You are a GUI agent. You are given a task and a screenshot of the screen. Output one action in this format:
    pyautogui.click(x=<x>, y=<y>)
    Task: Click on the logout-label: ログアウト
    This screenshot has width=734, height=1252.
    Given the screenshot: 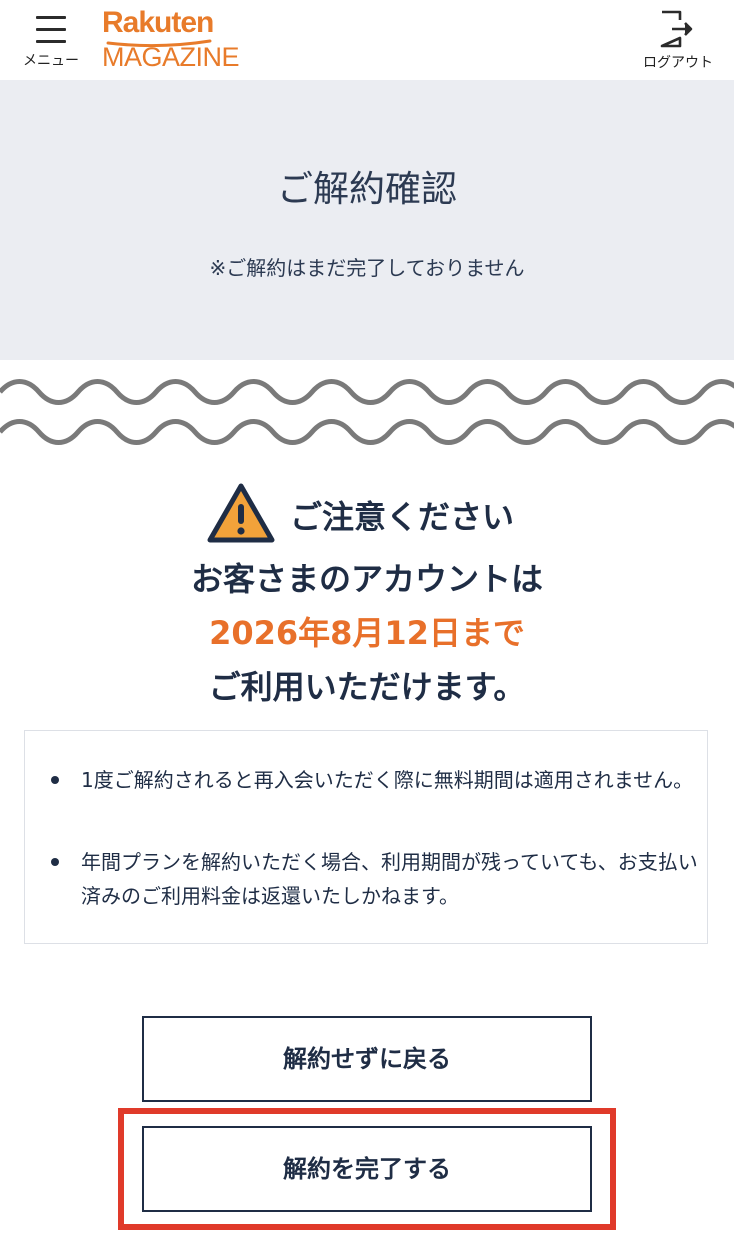 What is the action you would take?
    pyautogui.click(x=678, y=63)
    